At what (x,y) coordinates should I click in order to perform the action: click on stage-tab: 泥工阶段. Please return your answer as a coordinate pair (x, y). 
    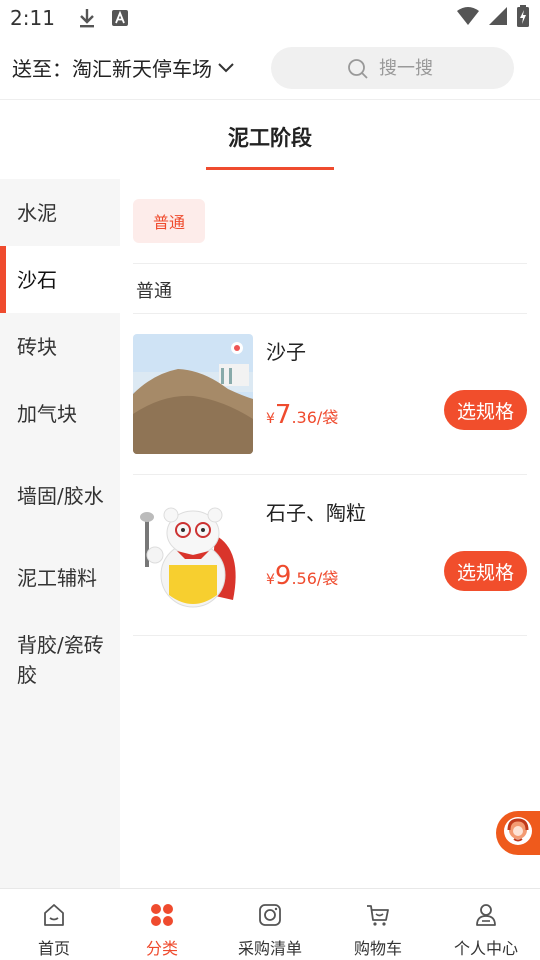
    Looking at the image, I should click on (270, 139).